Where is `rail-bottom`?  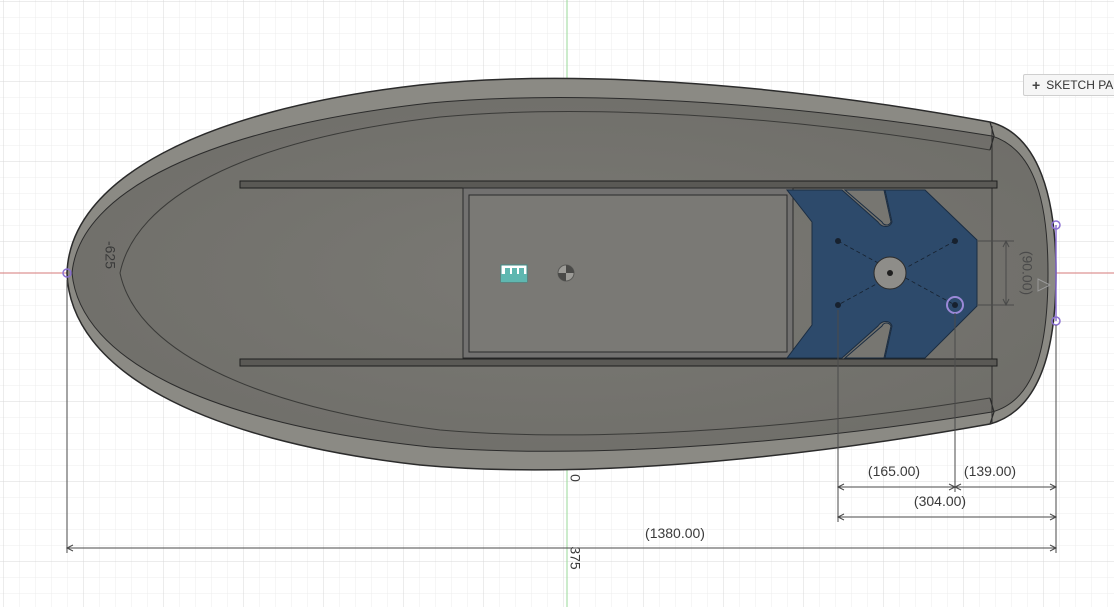
rail-bottom is located at coordinates (618, 362).